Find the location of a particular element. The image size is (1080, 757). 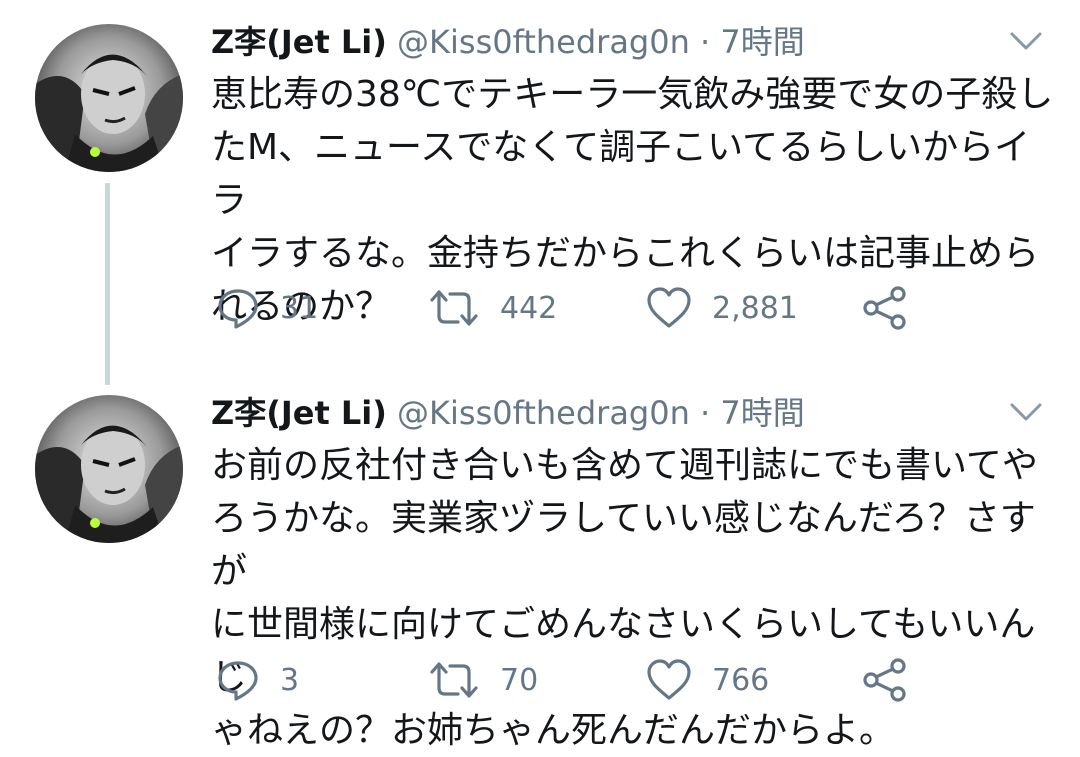

reply-button: 3 is located at coordinates (257, 680).